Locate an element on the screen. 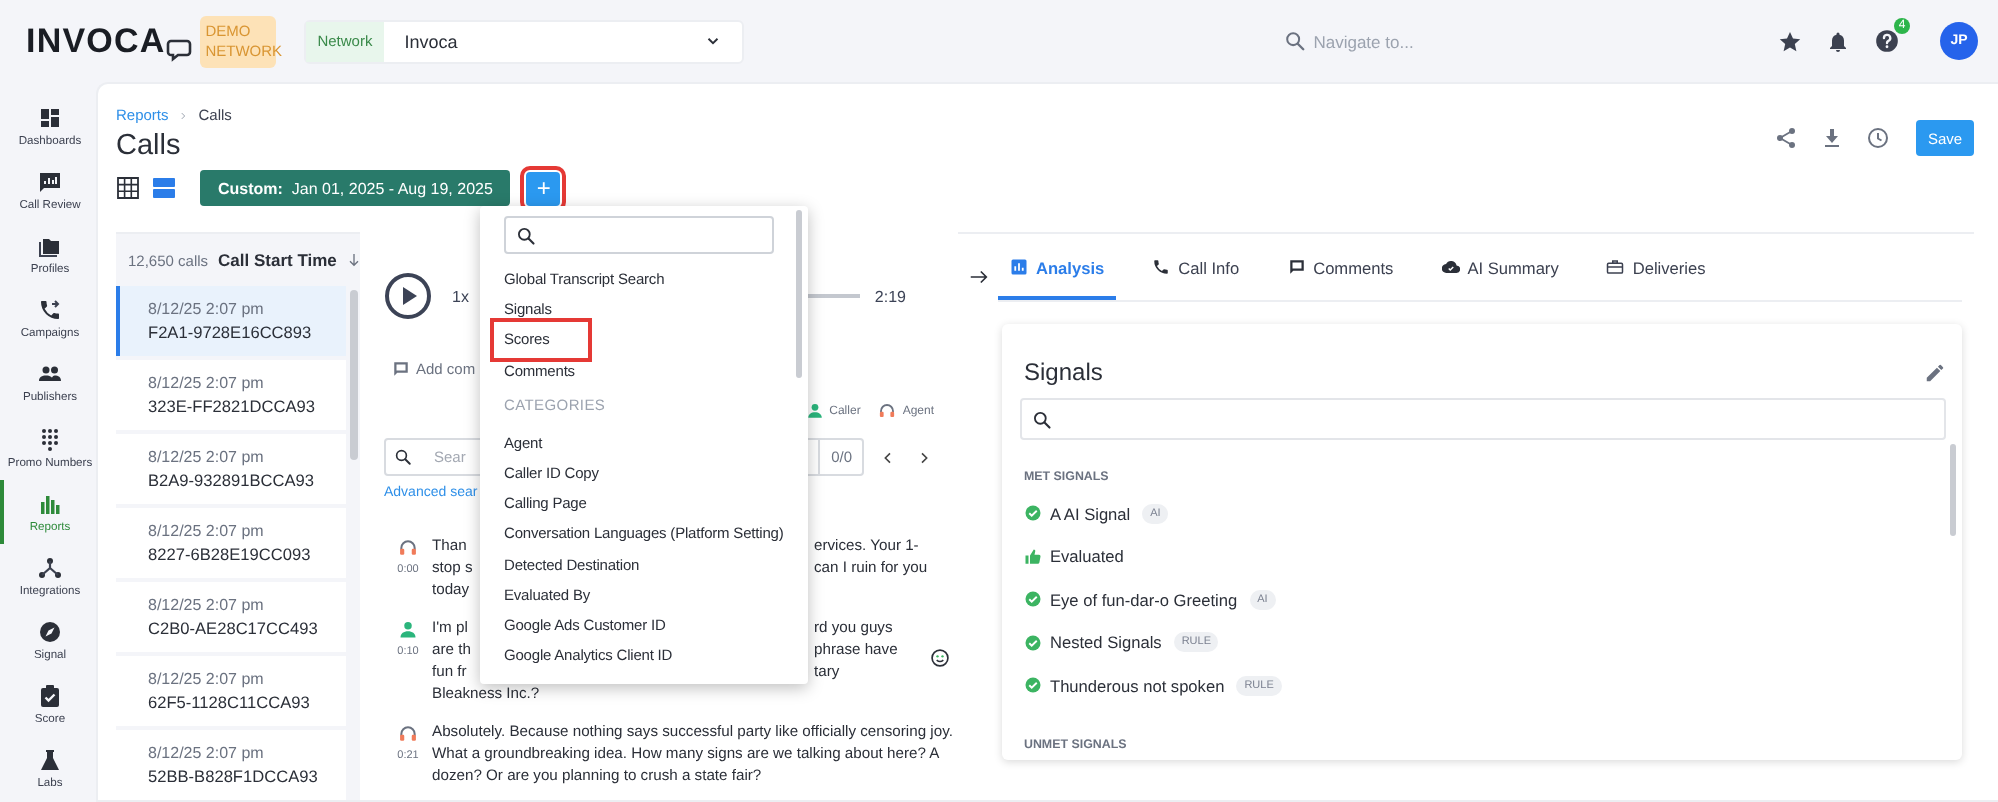  signal-name: Evaluated is located at coordinates (1087, 556).